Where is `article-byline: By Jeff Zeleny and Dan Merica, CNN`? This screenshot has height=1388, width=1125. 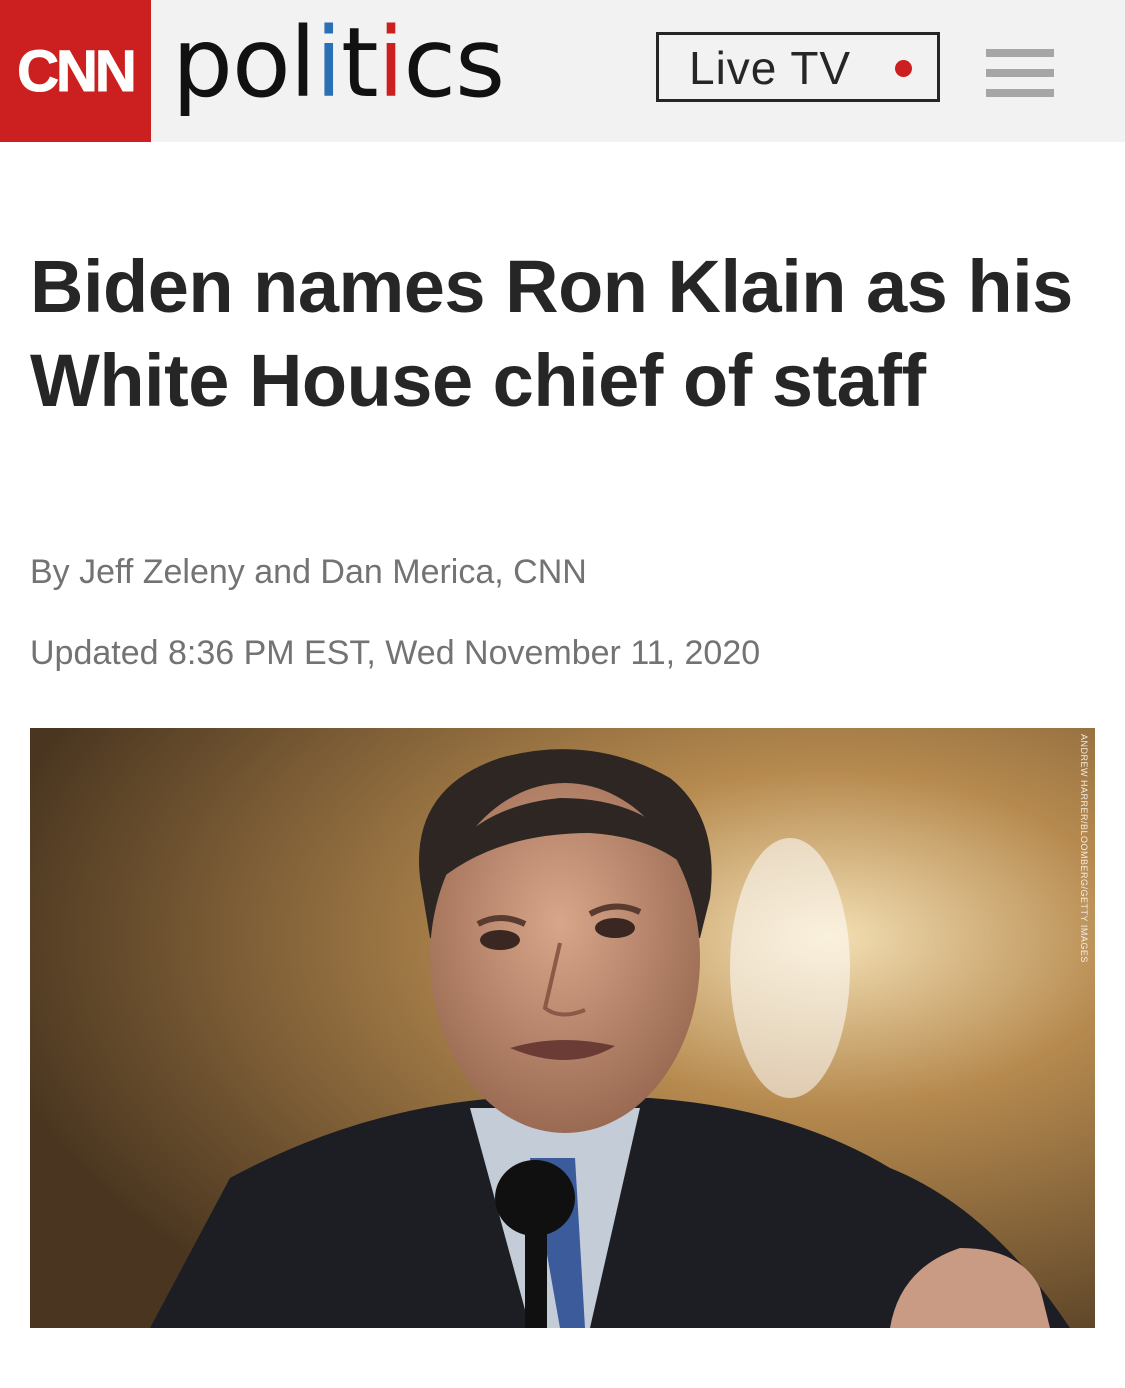
article-byline: By Jeff Zeleny and Dan Merica, CNN is located at coordinates (308, 572).